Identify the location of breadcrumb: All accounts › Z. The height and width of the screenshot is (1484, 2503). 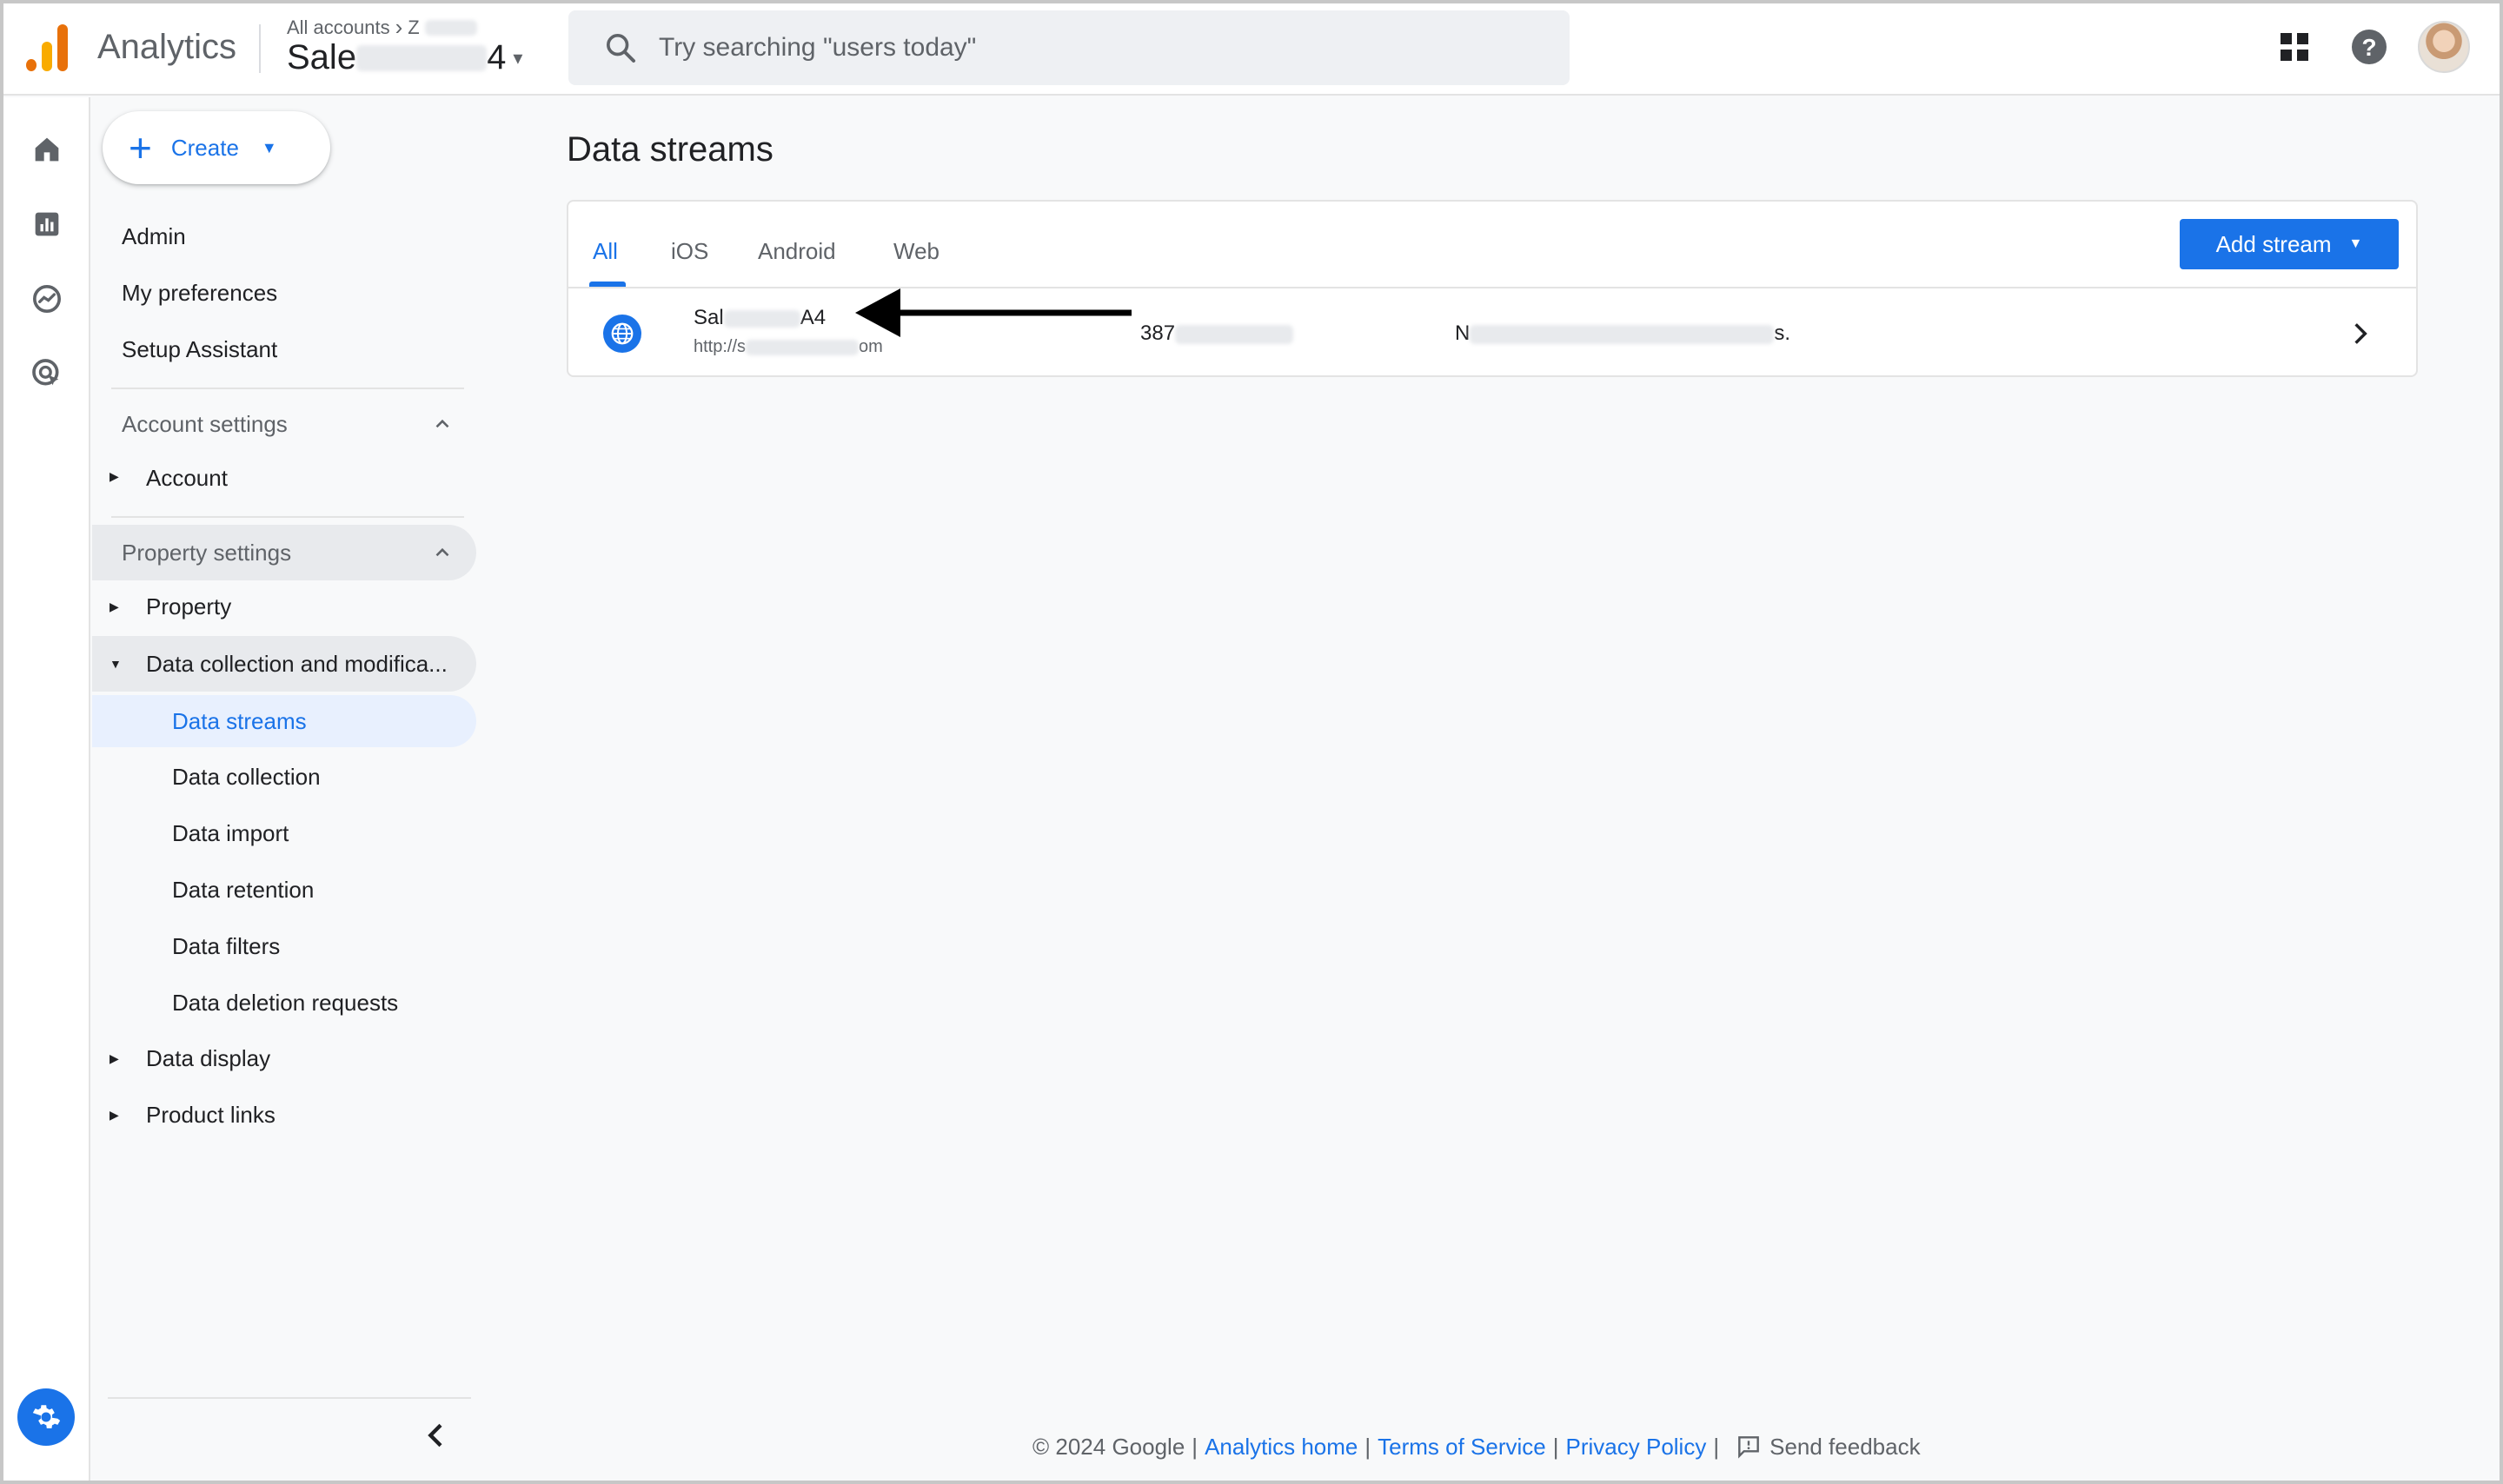
(382, 27).